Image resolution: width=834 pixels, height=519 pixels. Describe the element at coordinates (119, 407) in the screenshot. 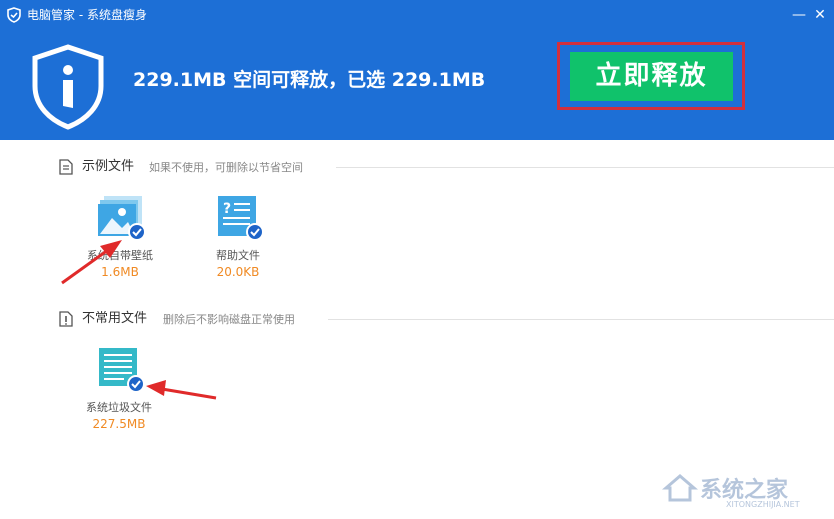

I see `file-name: 系统垃圾文件` at that location.